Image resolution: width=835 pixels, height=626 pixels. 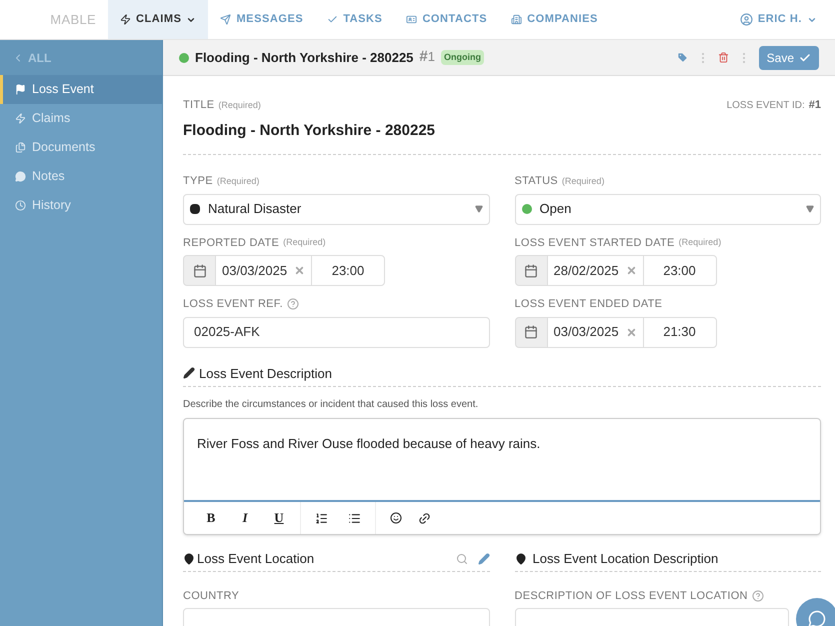 What do you see at coordinates (484, 558) in the screenshot?
I see `edit-icon` at bounding box center [484, 558].